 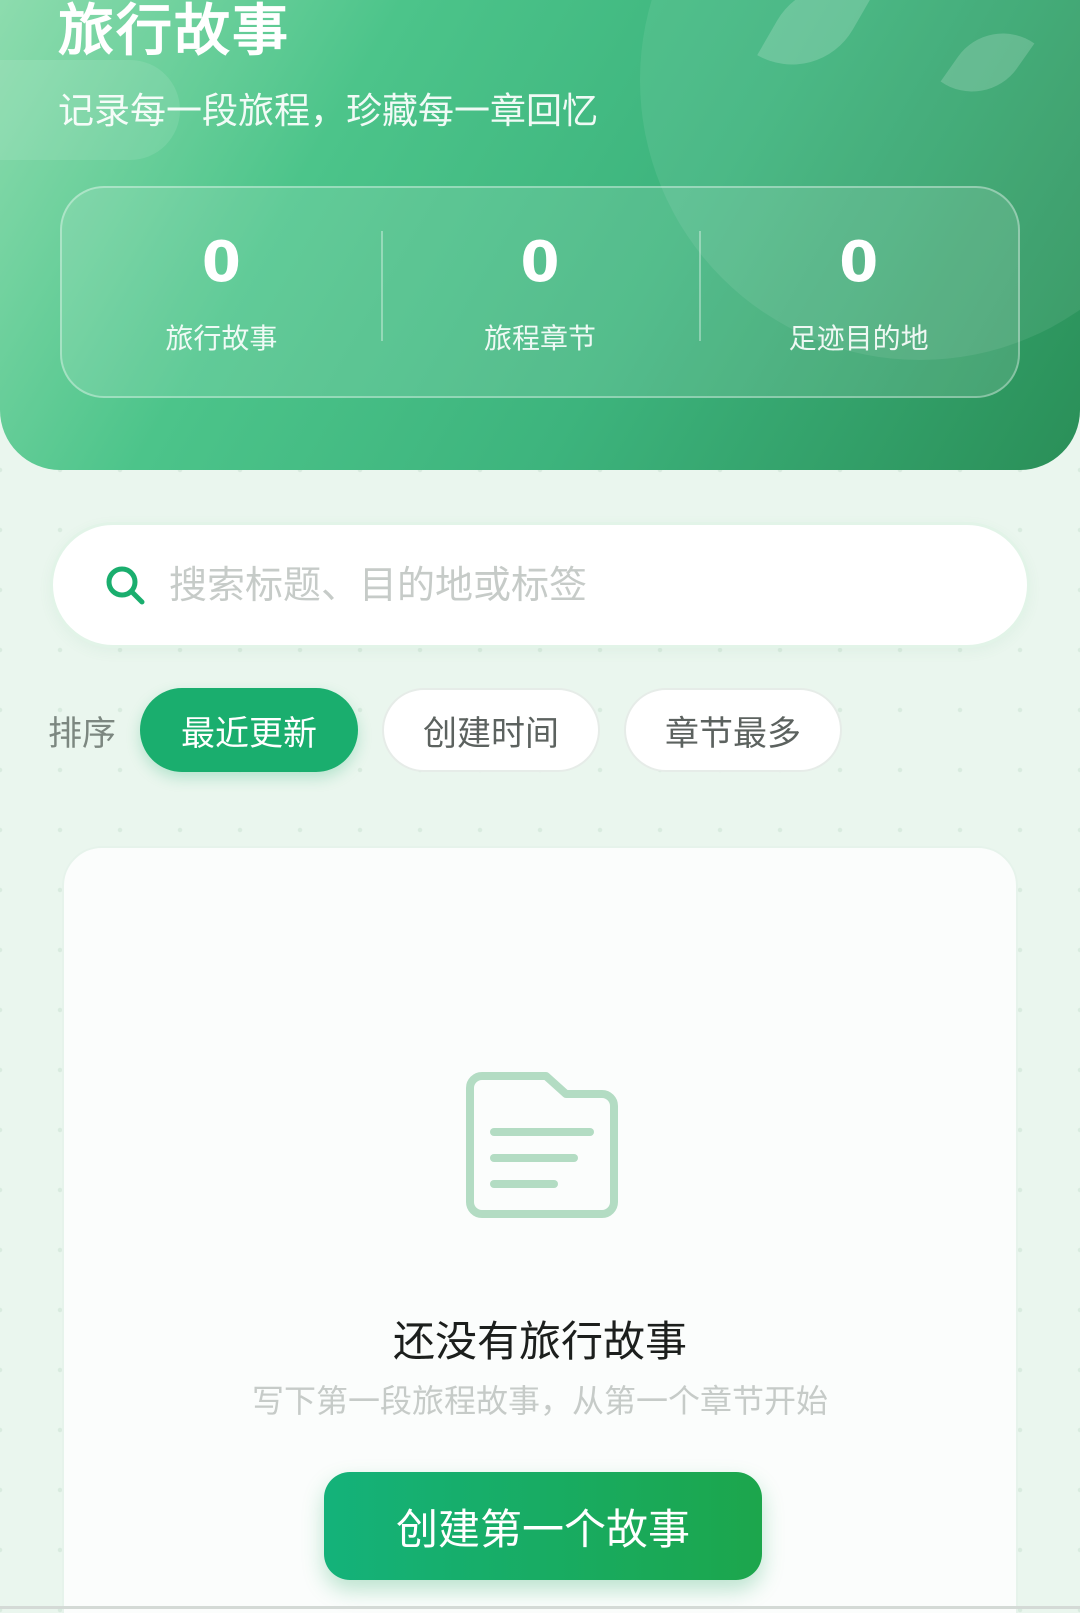 I want to click on empty-state-title: 还没有旅行故事, so click(x=539, y=1341).